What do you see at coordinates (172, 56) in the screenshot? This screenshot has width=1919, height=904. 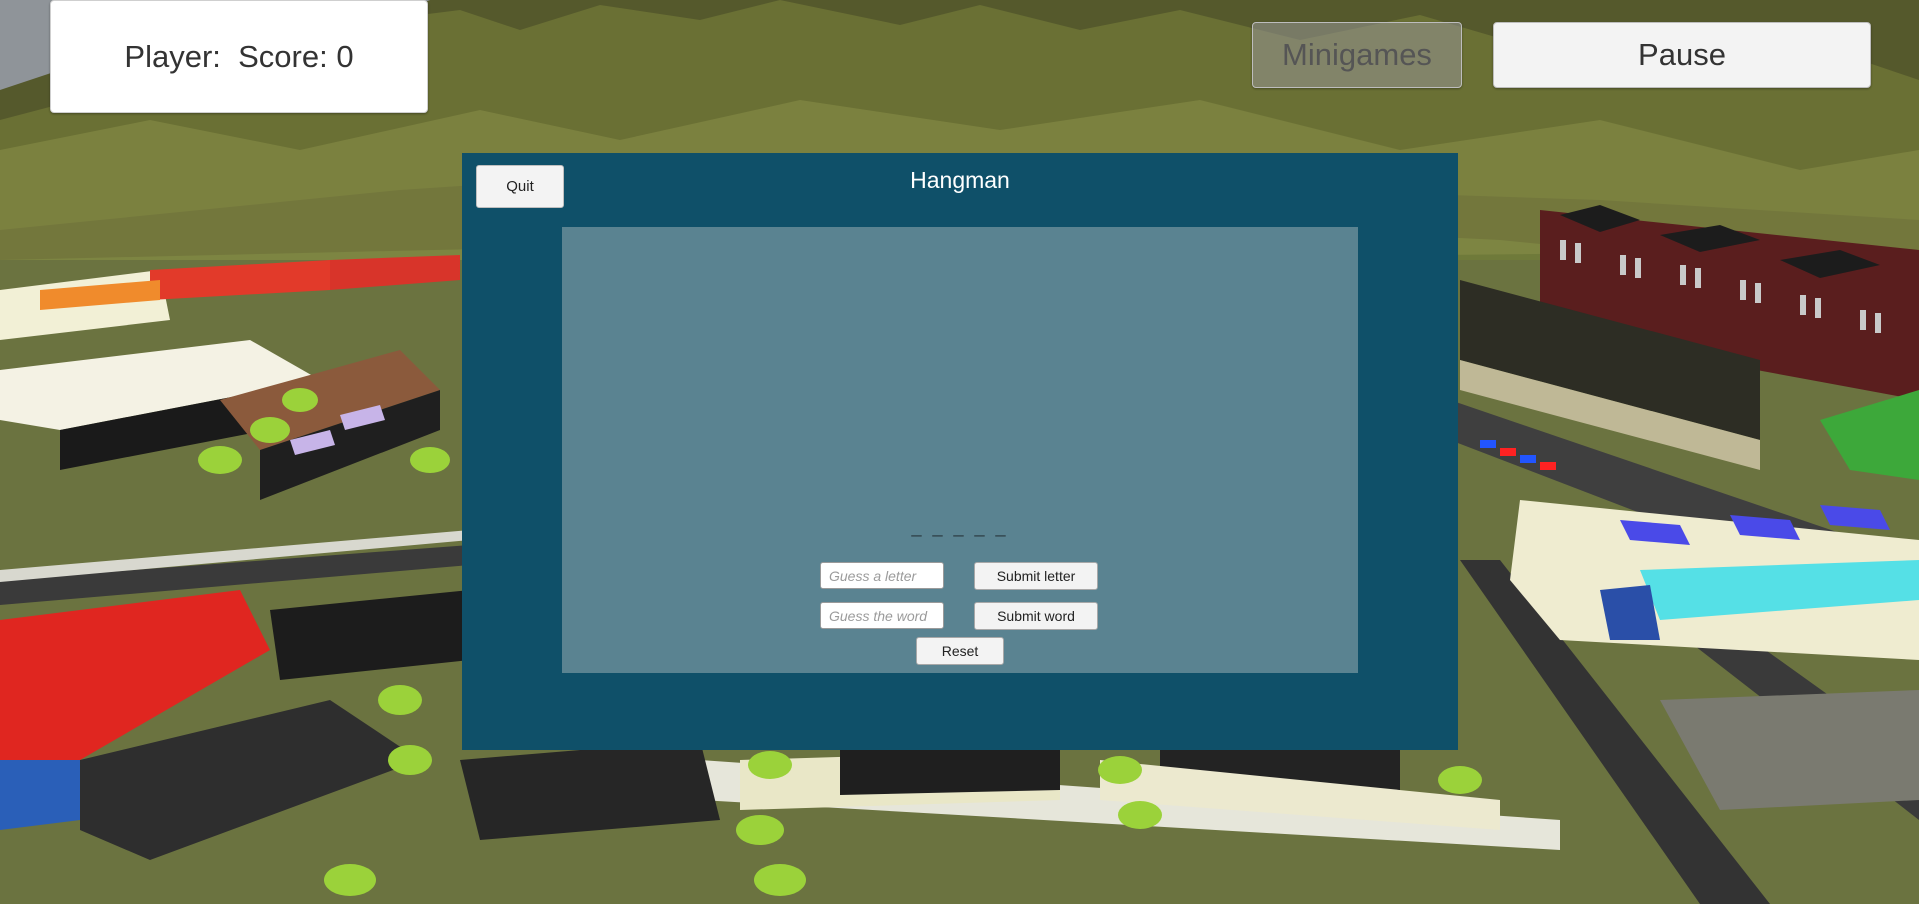 I see `player-label: Player:` at bounding box center [172, 56].